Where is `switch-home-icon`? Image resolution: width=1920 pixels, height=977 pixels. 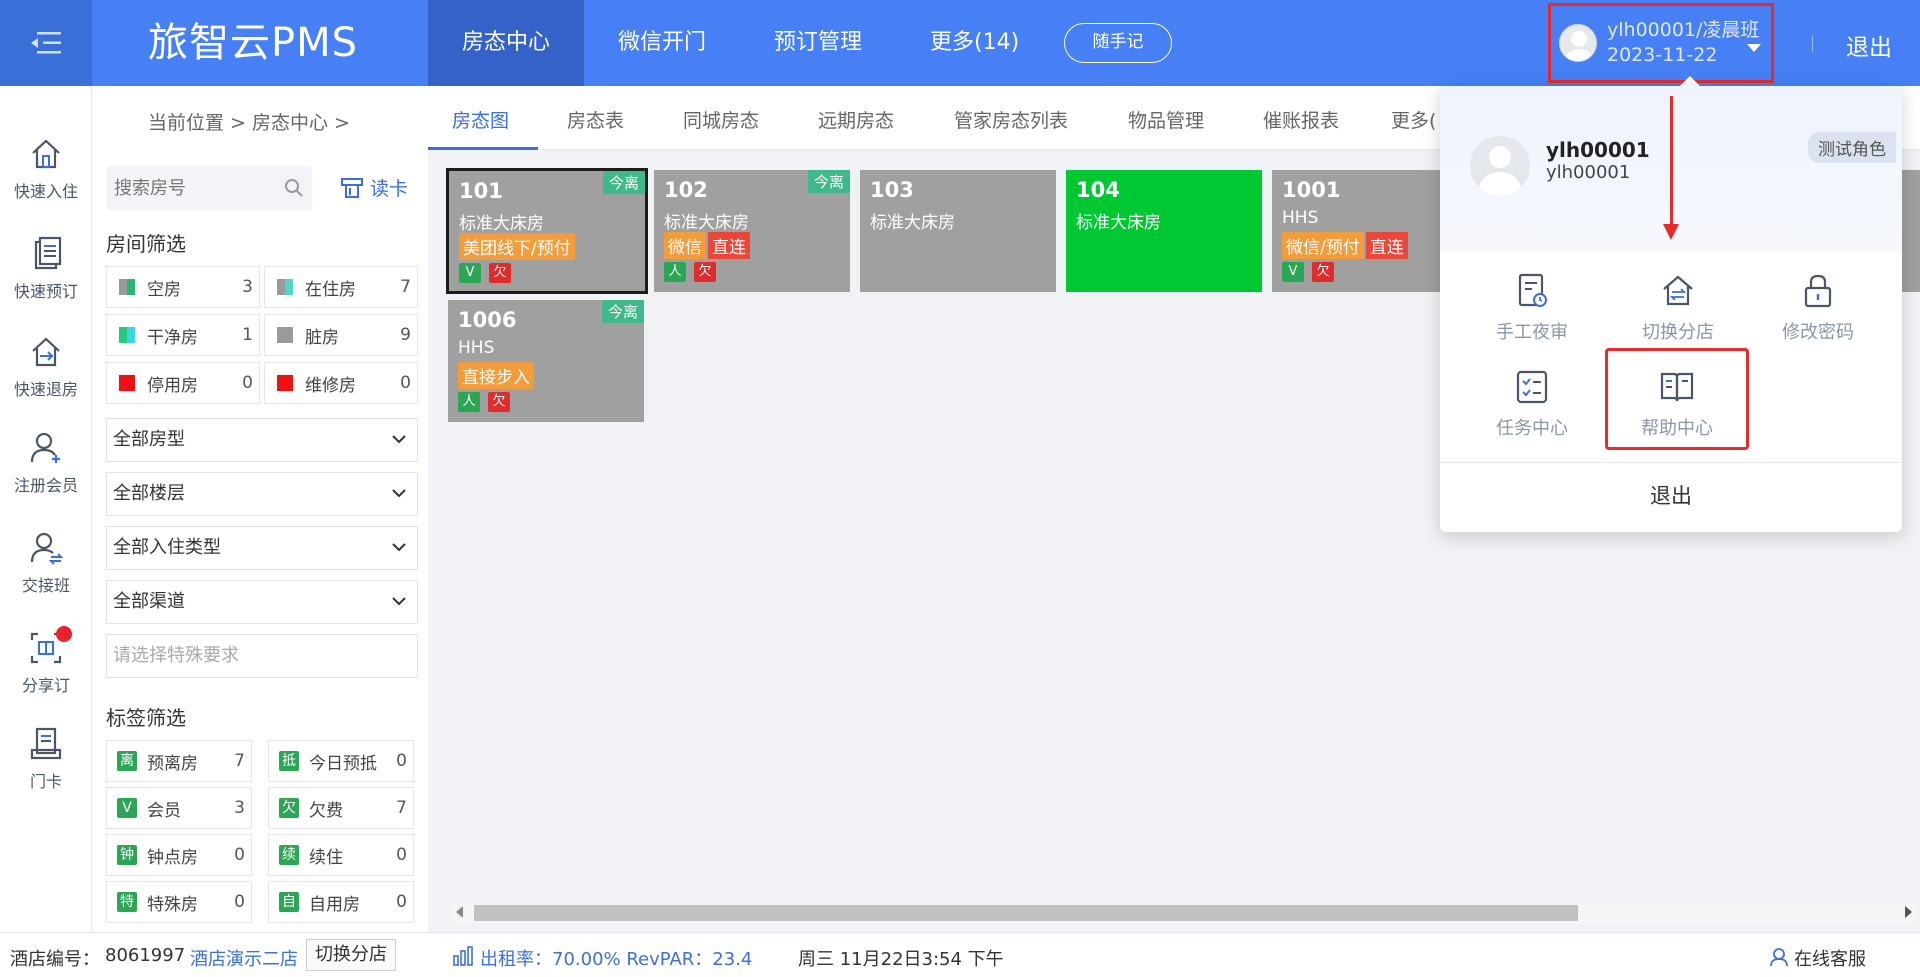 switch-home-icon is located at coordinates (1678, 290).